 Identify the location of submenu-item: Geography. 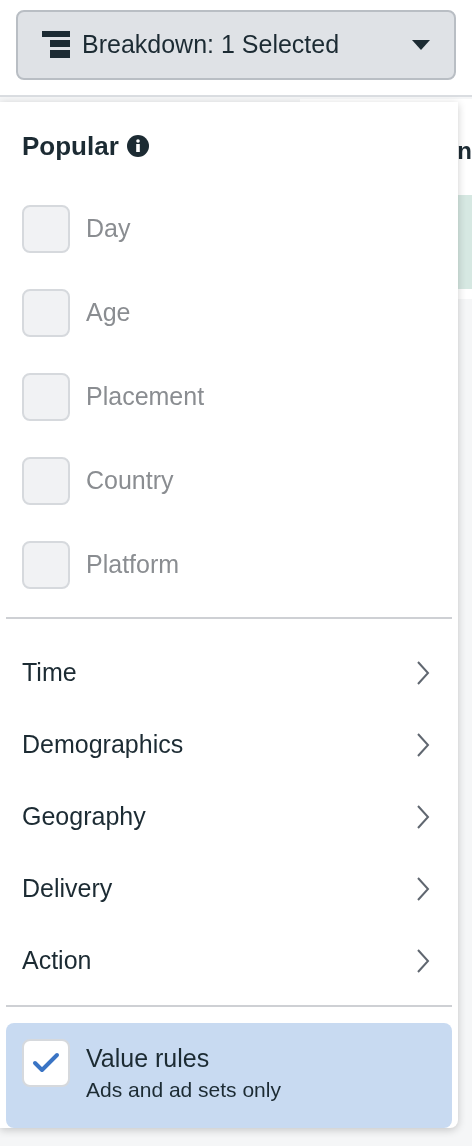
(229, 816).